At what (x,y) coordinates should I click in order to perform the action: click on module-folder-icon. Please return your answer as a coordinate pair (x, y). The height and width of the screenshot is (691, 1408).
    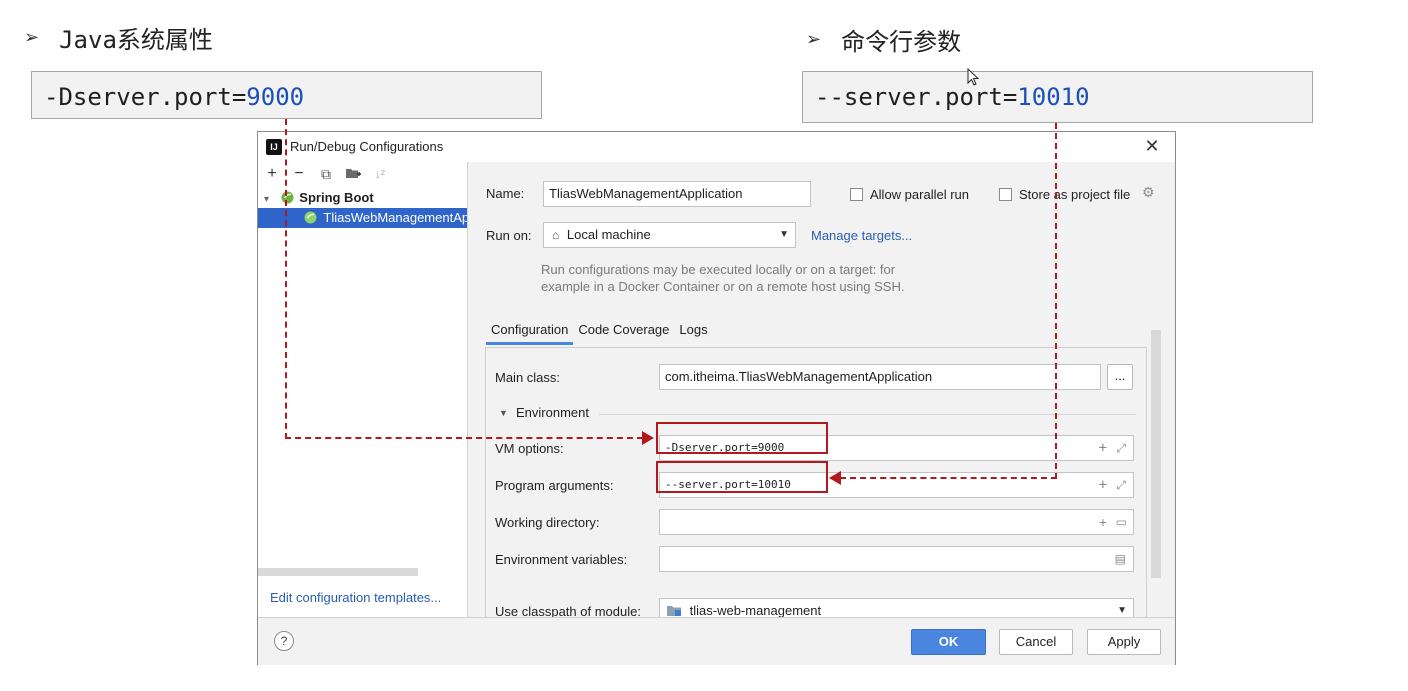
    Looking at the image, I should click on (674, 608).